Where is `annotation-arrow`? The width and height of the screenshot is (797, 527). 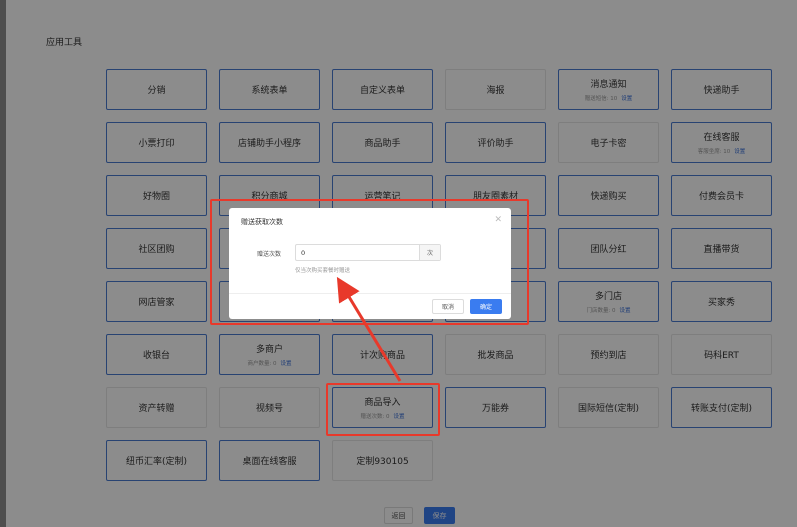
annotation-arrow is located at coordinates (369, 329).